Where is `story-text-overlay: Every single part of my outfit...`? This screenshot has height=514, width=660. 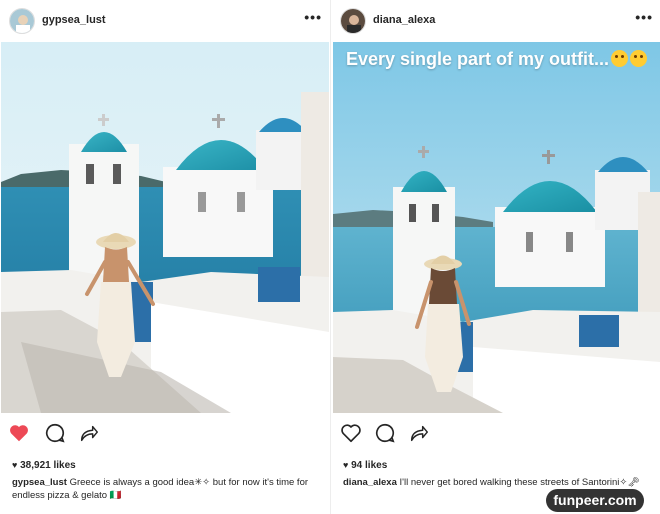 story-text-overlay: Every single part of my outfit... is located at coordinates (496, 59).